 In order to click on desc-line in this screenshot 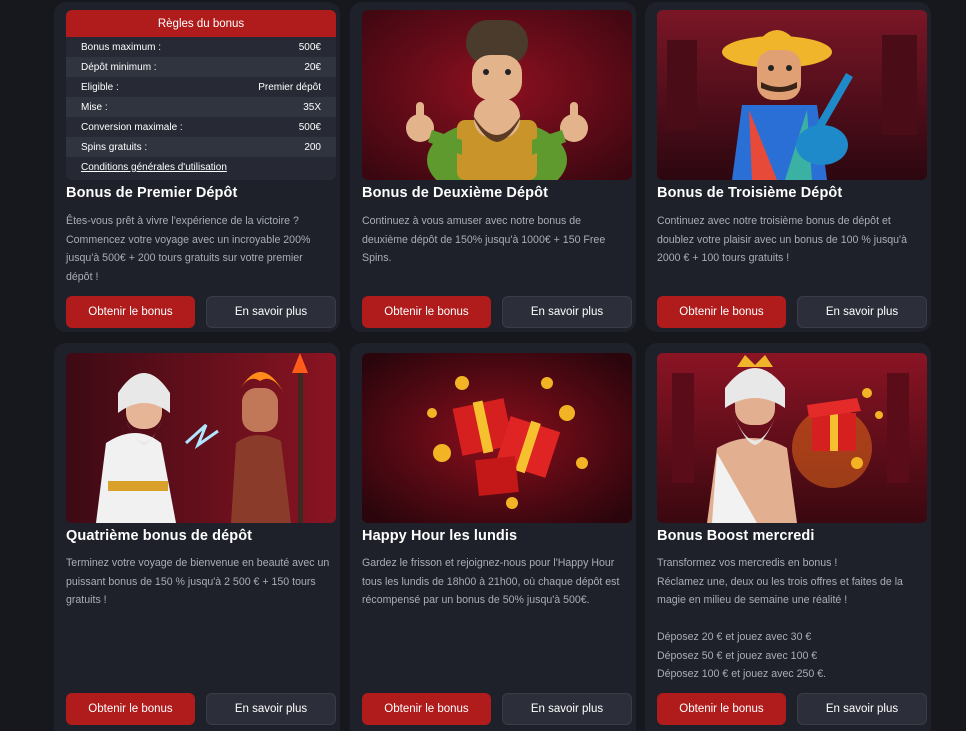, I will do `click(790, 619)`.